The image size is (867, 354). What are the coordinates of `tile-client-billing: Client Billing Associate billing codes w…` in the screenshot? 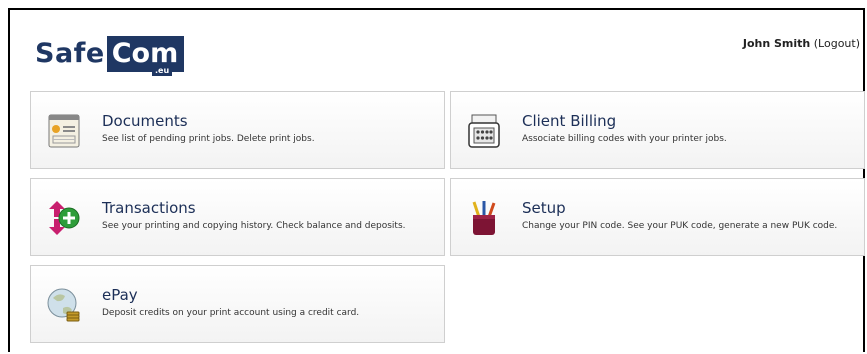 It's located at (657, 130).